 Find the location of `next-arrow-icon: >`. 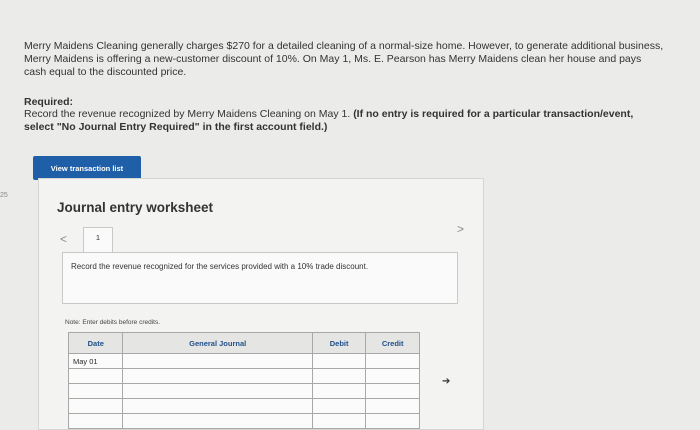

next-arrow-icon: > is located at coordinates (460, 229).